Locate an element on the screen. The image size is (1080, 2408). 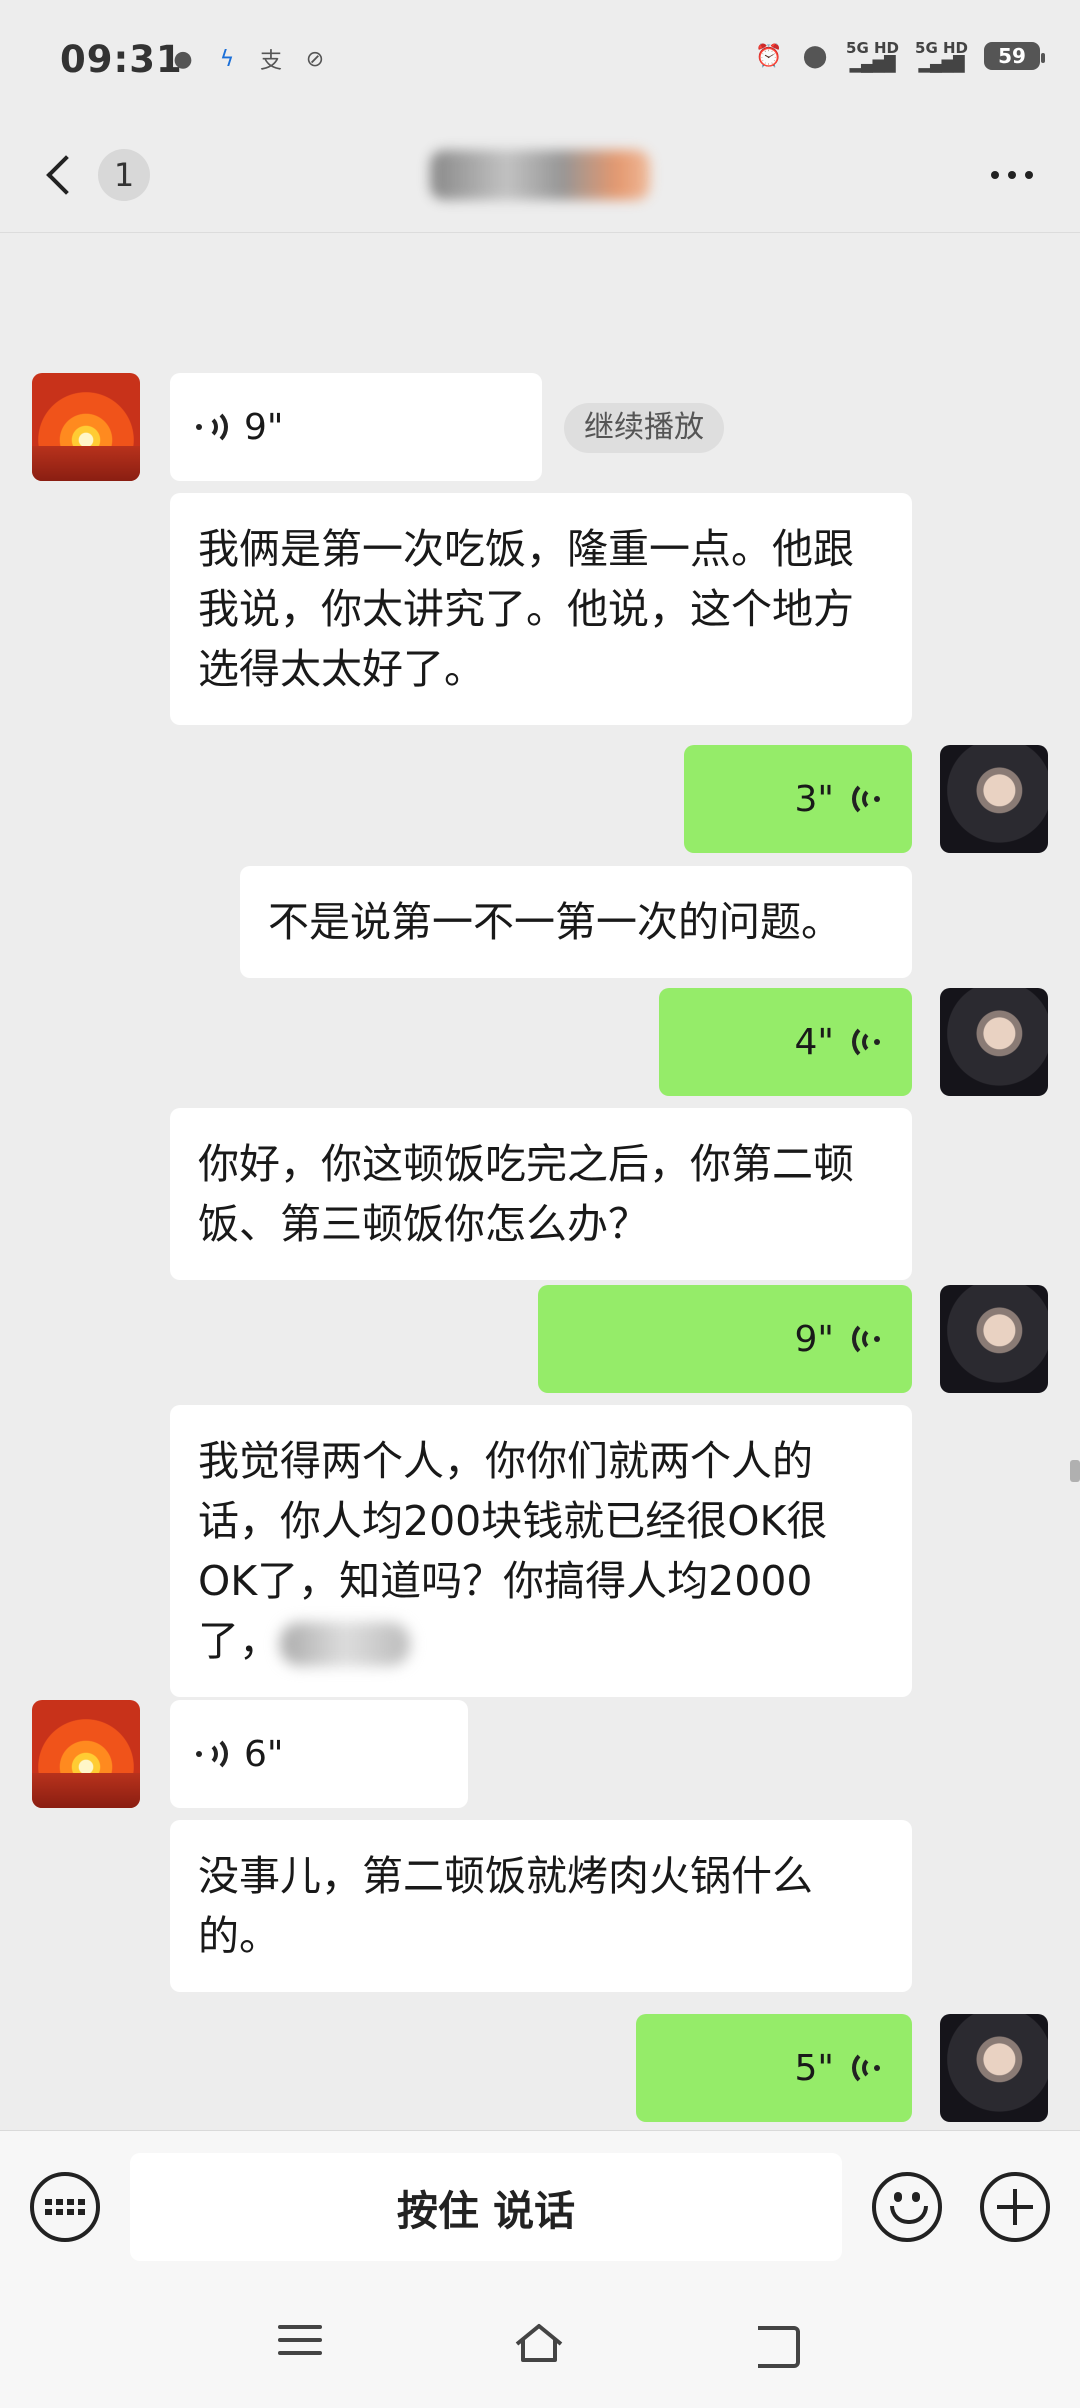
chat-title: ··· is located at coordinates (540, 175).